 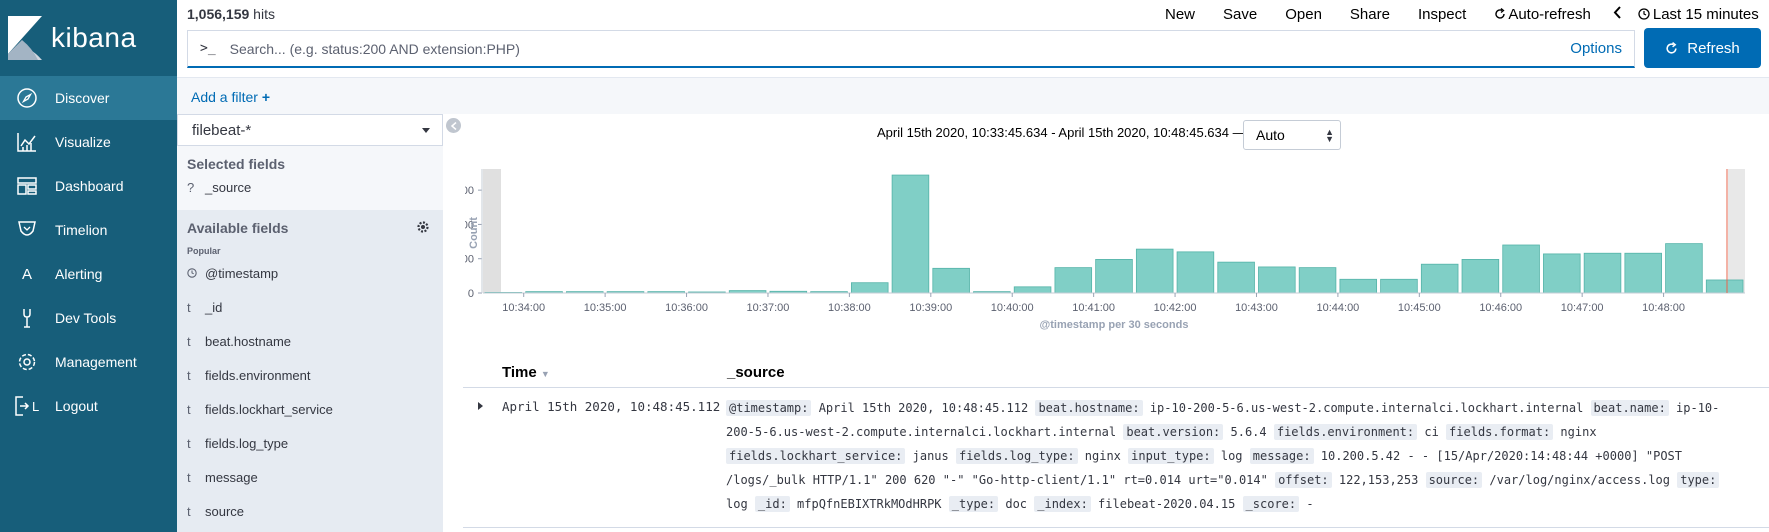 I want to click on nav-label: Timelion, so click(x=81, y=230).